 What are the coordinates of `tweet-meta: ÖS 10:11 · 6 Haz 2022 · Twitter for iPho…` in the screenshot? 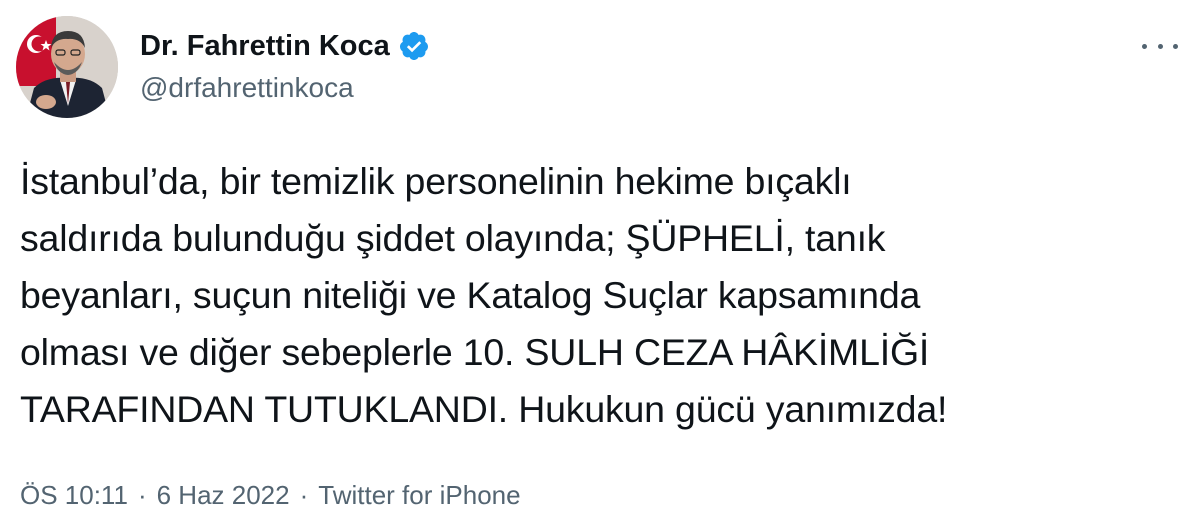 It's located at (270, 495).